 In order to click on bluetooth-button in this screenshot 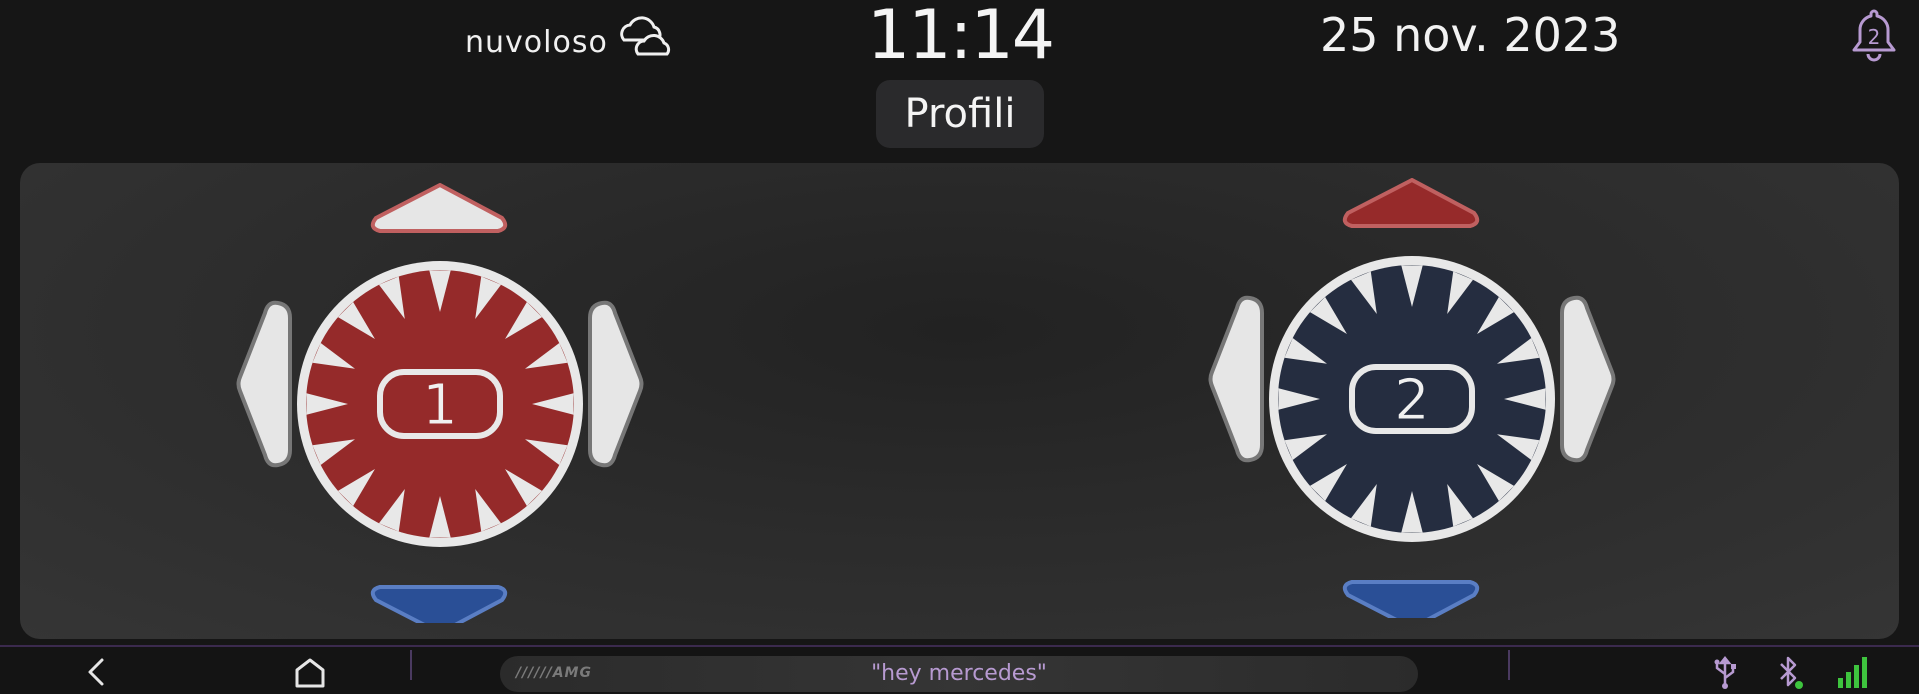, I will do `click(1789, 672)`.